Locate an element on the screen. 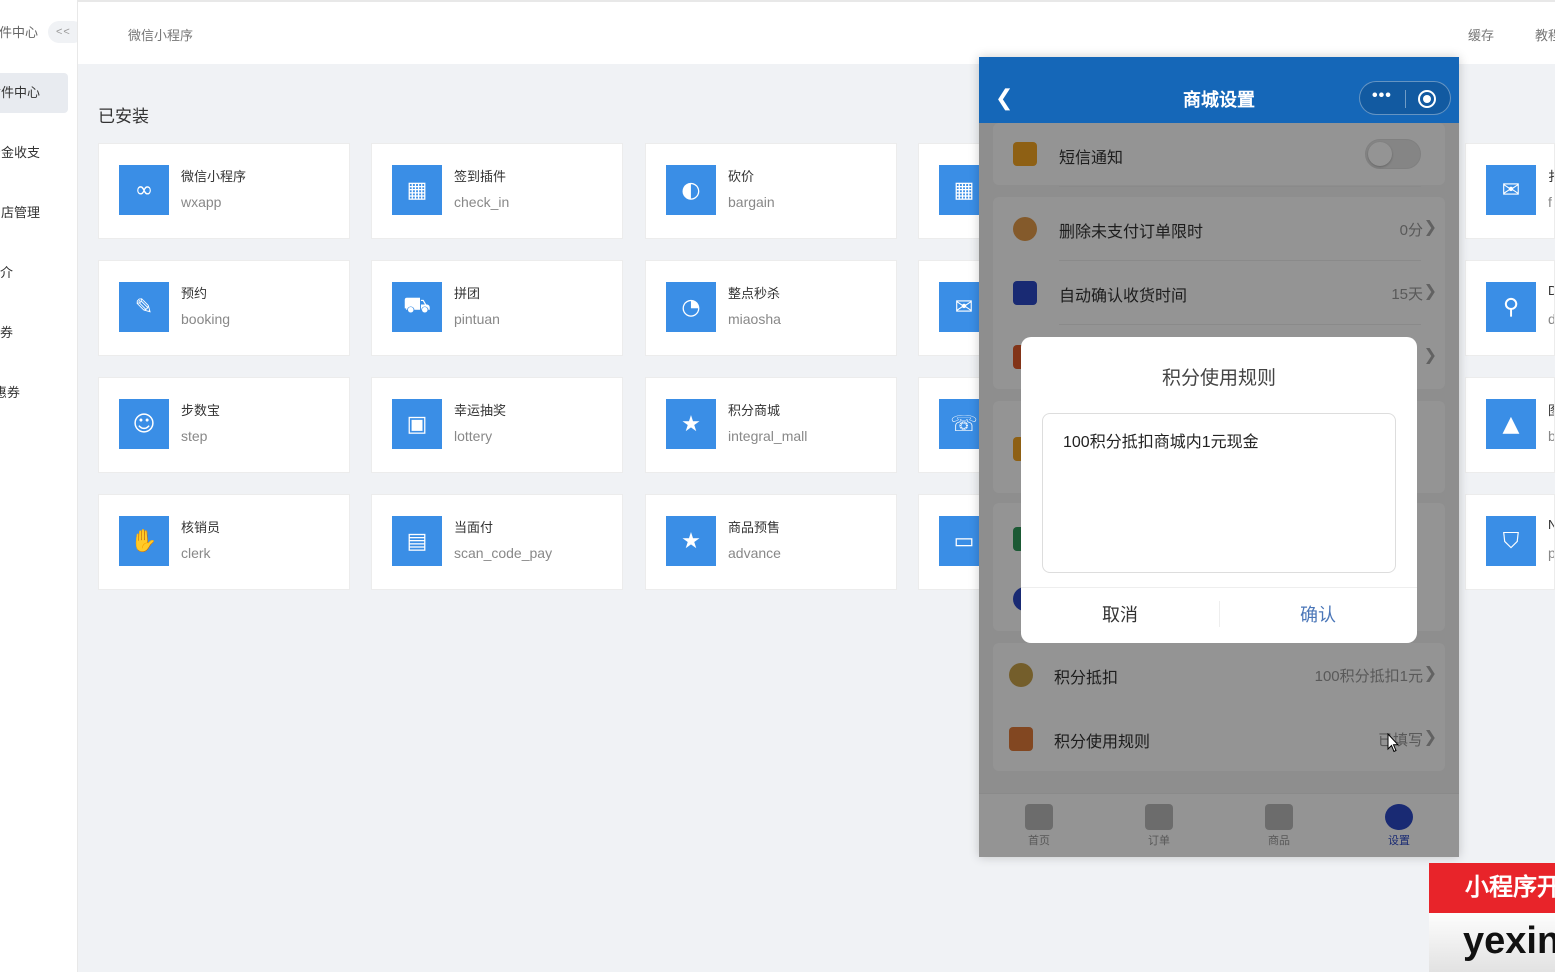 The height and width of the screenshot is (972, 1555). handshake-icon: ✋ is located at coordinates (144, 541).